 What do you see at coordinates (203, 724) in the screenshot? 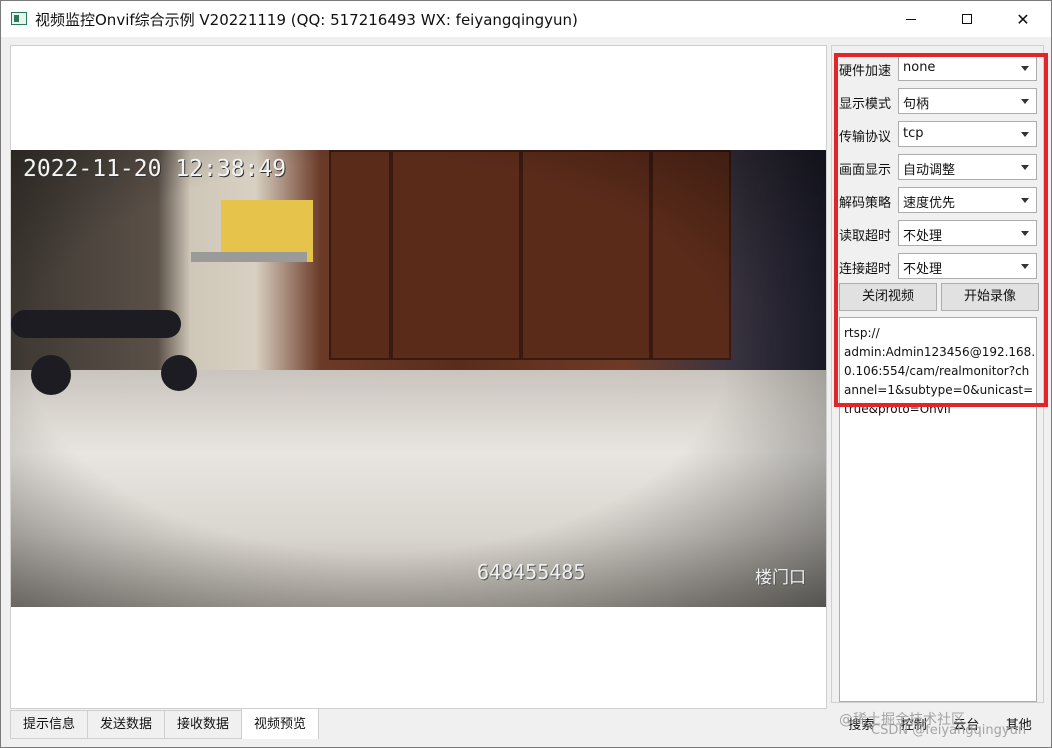
I see `tab-receive-data: 接收数据` at bounding box center [203, 724].